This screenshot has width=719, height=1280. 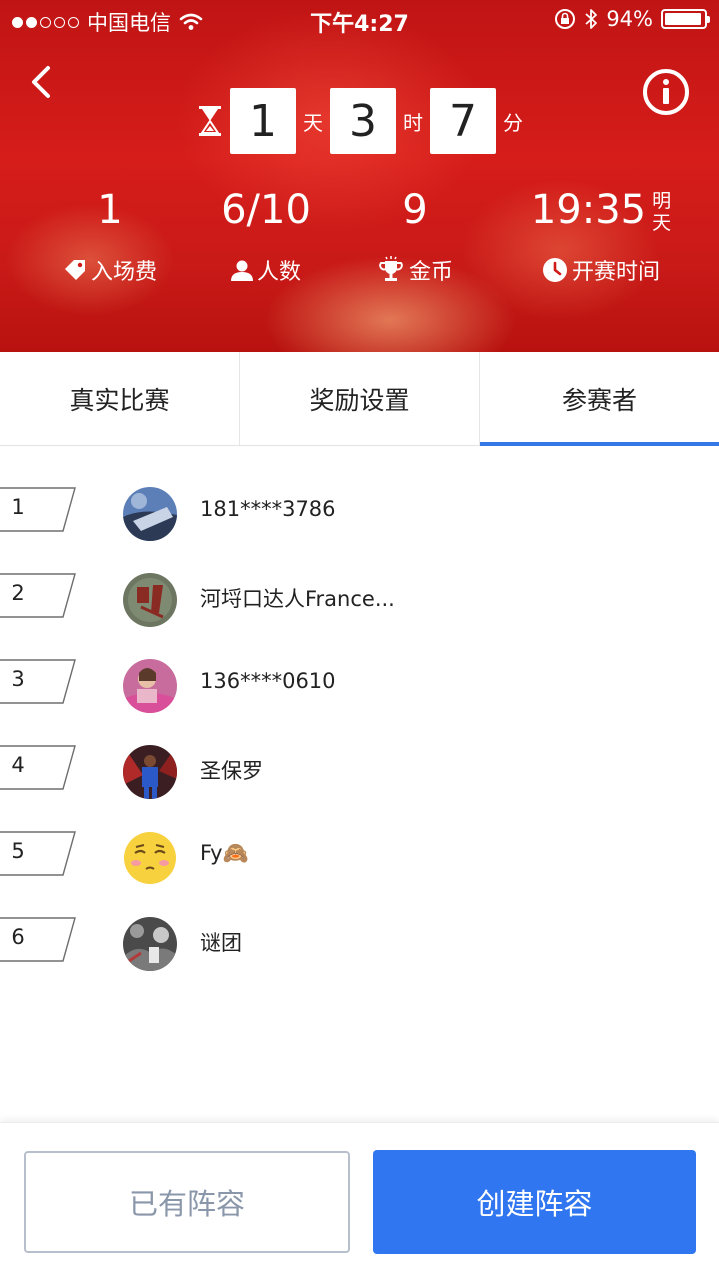 I want to click on rank-badge: 4, so click(x=39, y=768).